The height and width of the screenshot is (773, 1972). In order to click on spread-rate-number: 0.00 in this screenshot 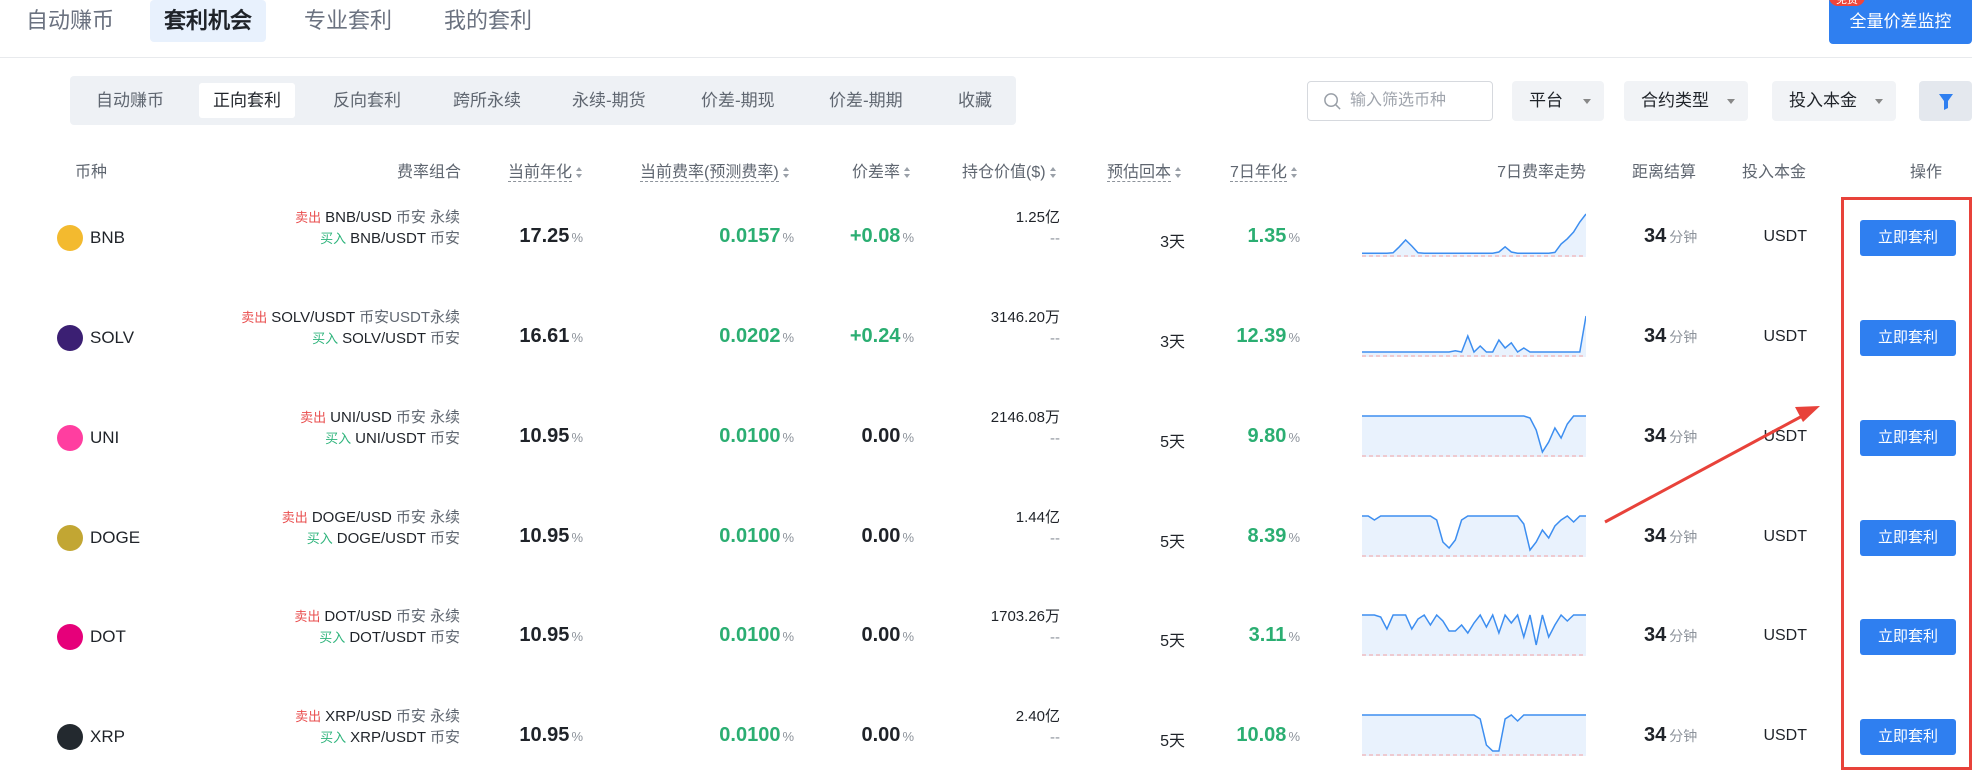, I will do `click(881, 536)`.